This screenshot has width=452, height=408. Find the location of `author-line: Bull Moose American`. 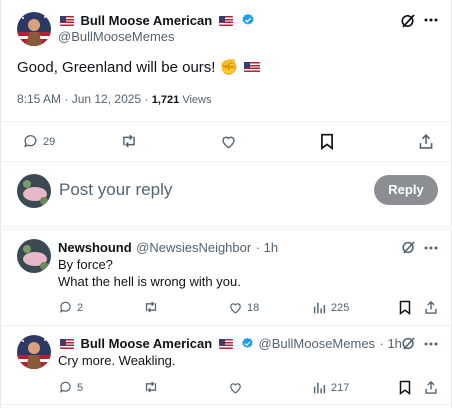

author-line: Bull Moose American is located at coordinates (156, 21).